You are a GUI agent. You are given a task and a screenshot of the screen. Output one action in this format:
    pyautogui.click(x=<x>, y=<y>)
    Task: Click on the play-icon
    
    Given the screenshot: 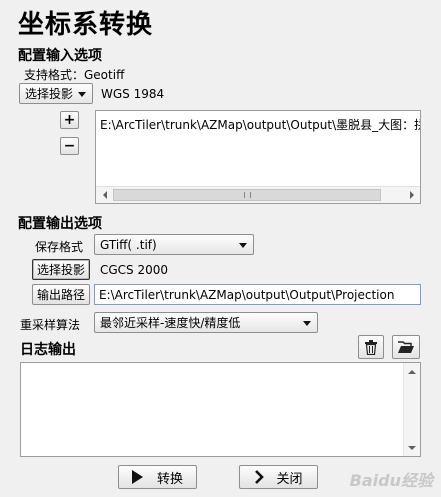 What is the action you would take?
    pyautogui.click(x=137, y=477)
    